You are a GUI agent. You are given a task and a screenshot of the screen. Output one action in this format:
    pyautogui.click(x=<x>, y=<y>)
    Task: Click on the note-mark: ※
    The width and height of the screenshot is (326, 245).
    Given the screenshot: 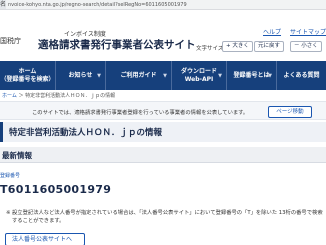 What is the action you would take?
    pyautogui.click(x=8, y=213)
    